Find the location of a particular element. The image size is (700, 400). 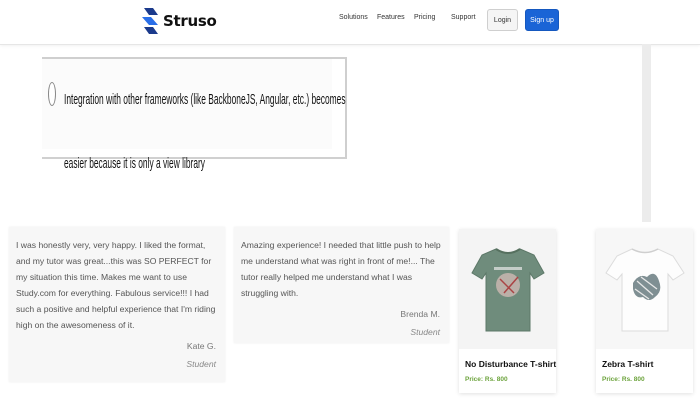

product-card: No Disturbance T-shirt Price: Rs. 800 is located at coordinates (507, 311).